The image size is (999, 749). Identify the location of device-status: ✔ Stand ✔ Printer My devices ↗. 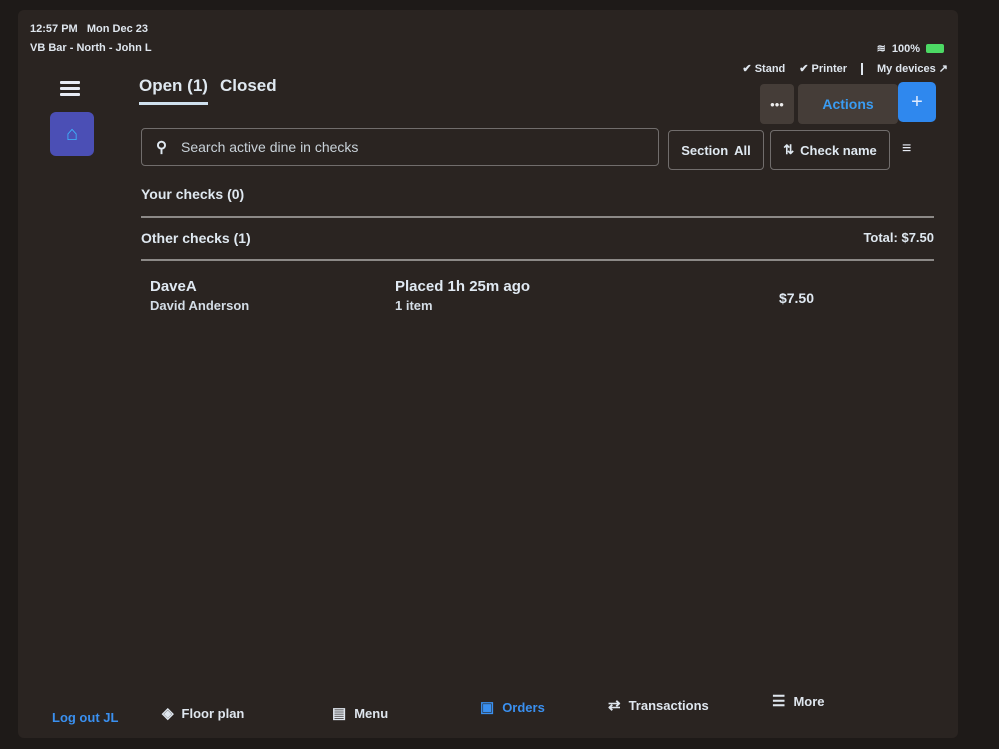
(845, 68).